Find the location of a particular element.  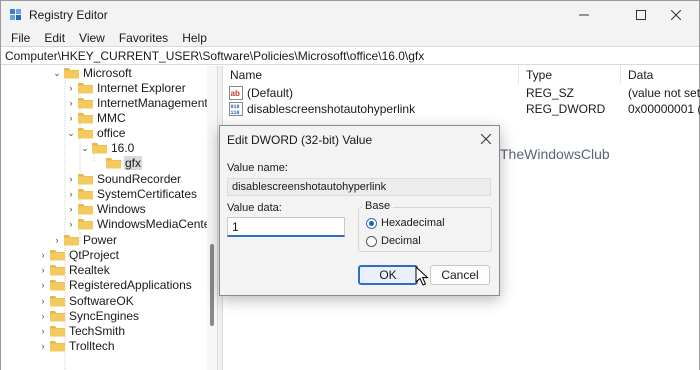

column-header-type: Type is located at coordinates (570, 75).